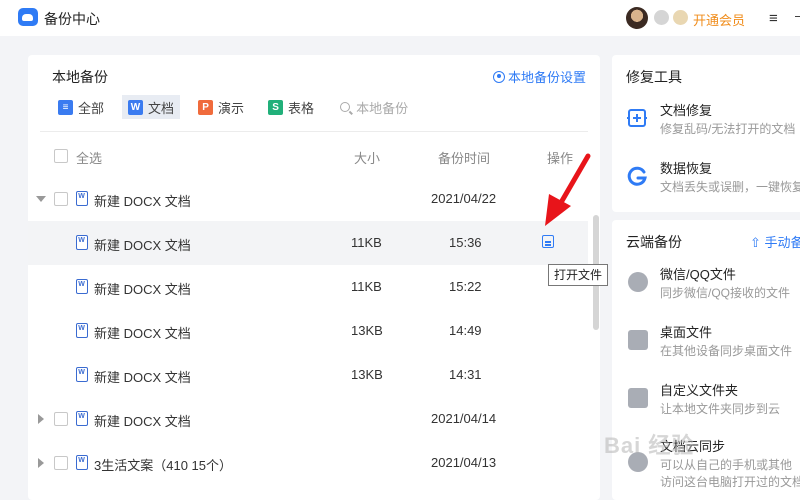  Describe the element at coordinates (464, 418) in the screenshot. I see `backup-date: 2021/04/14` at that location.